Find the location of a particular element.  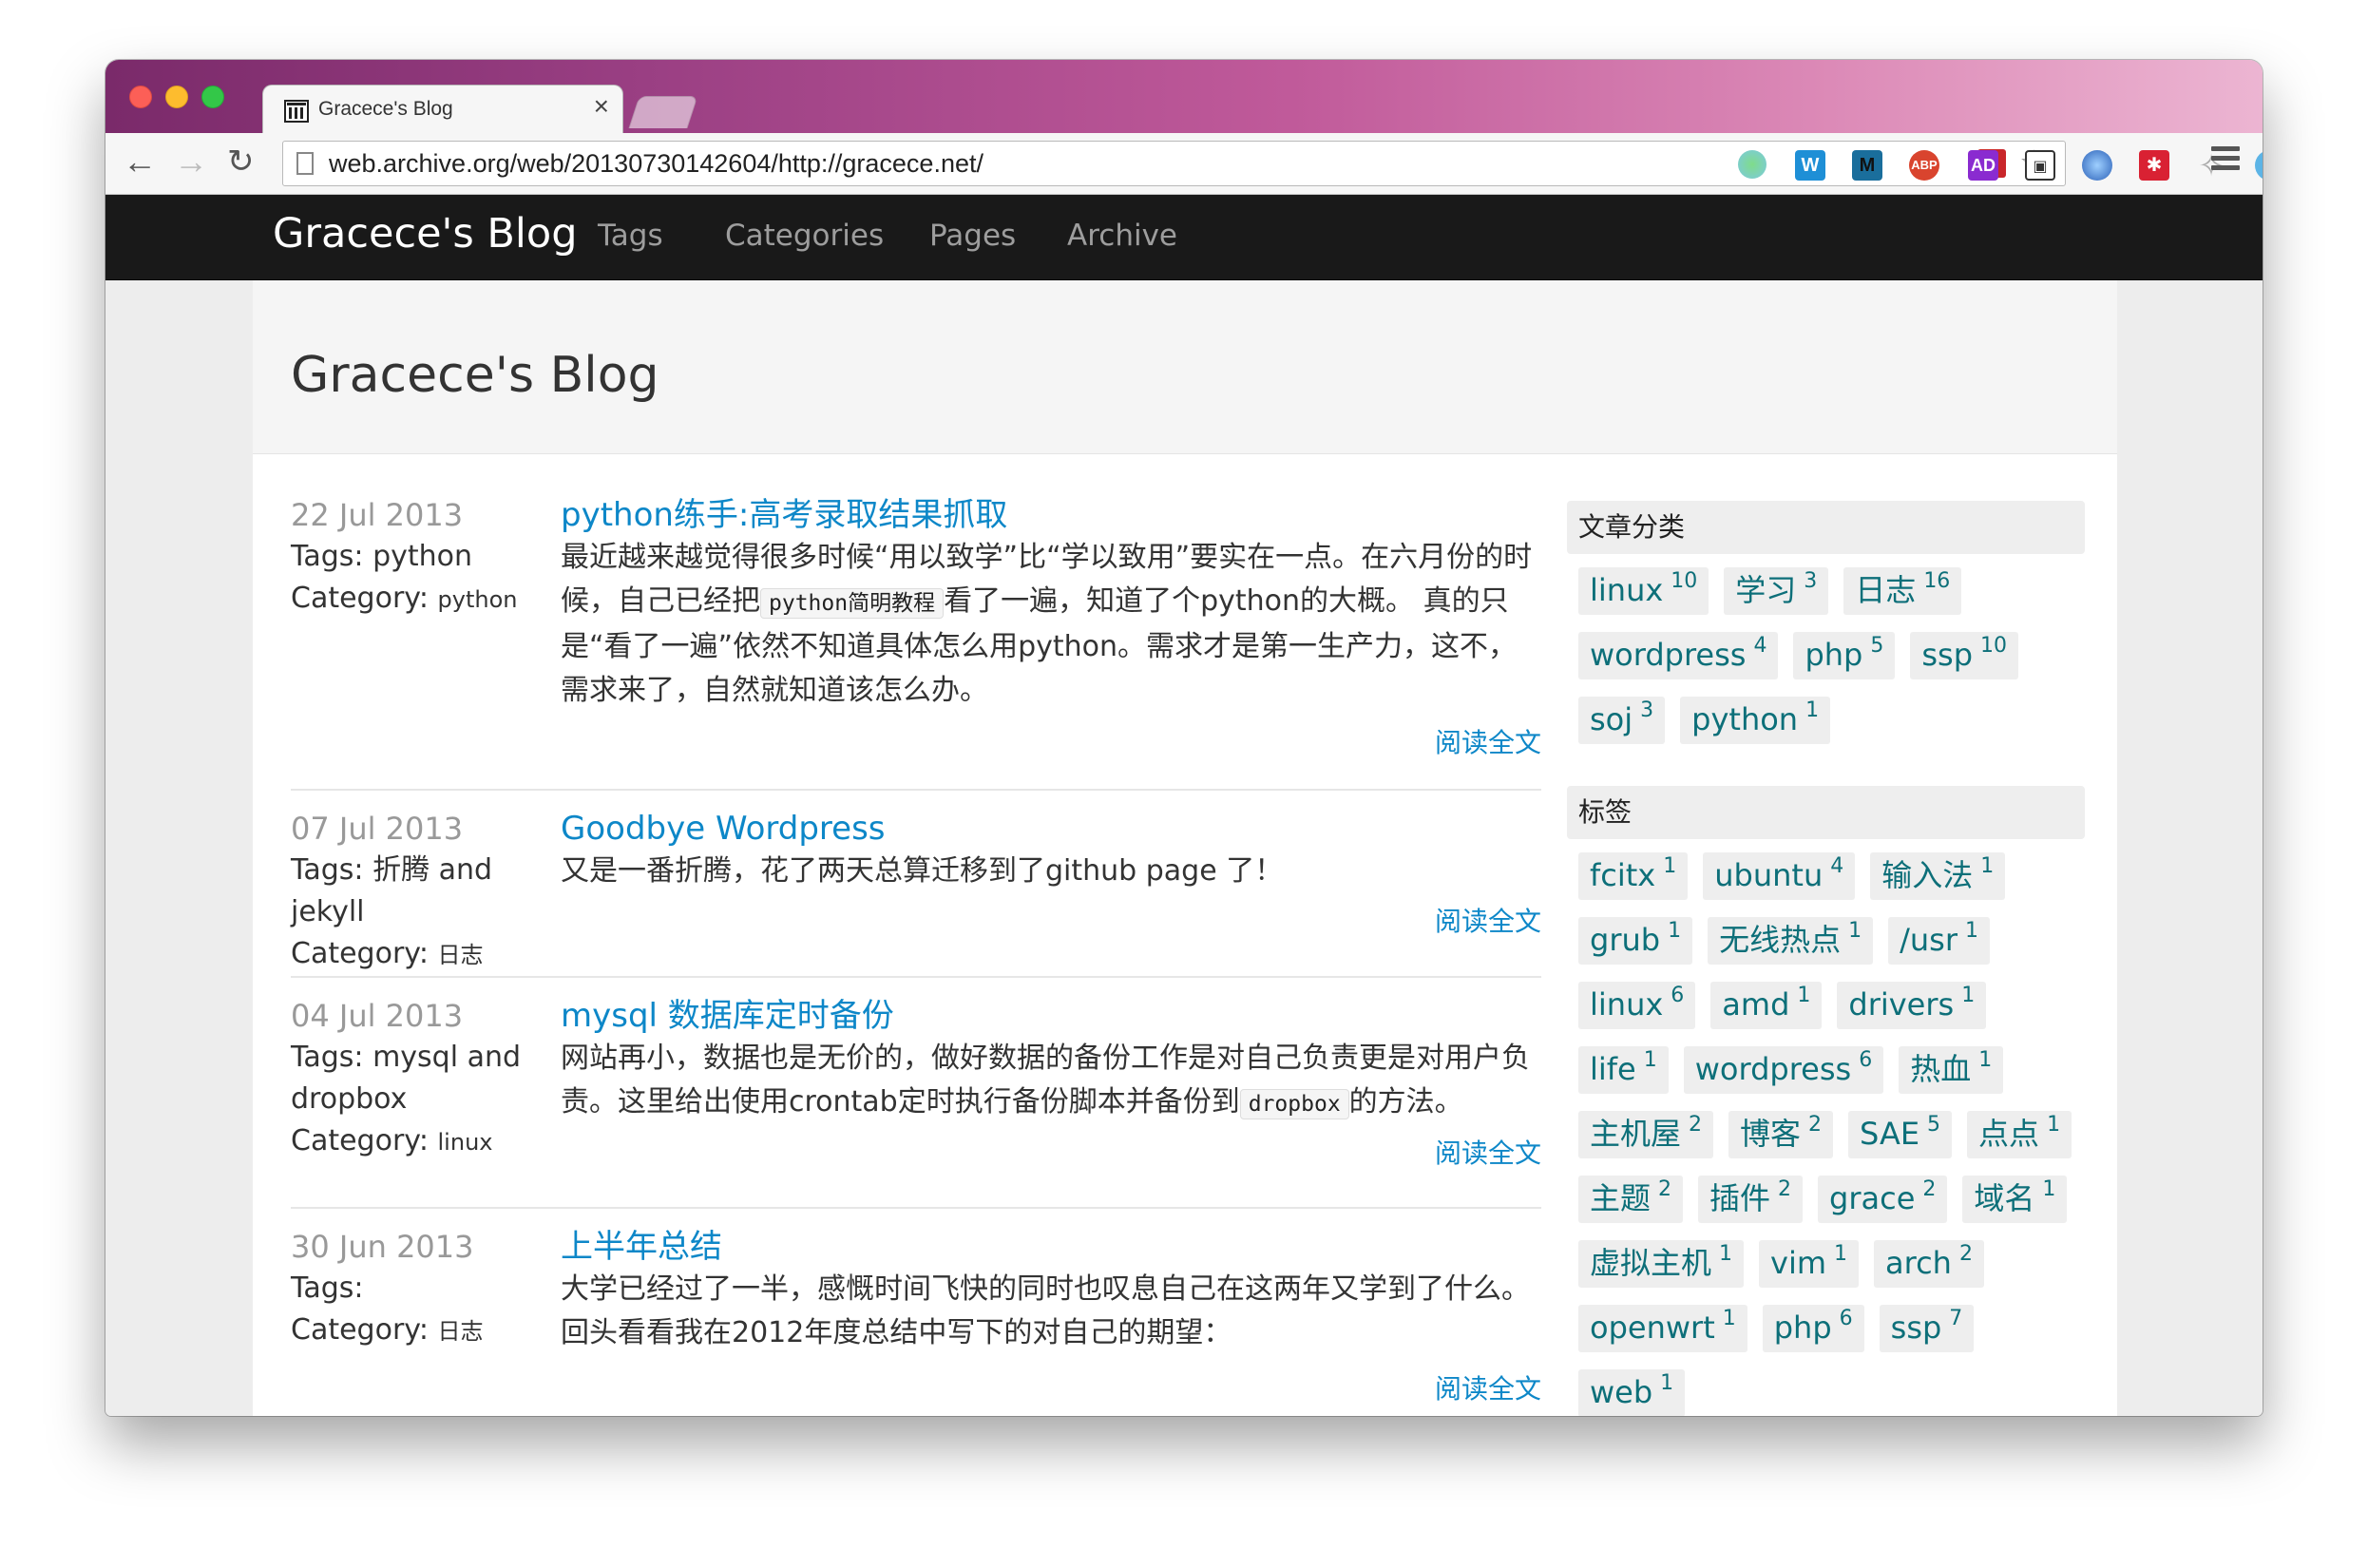

tag-link: openwrt 1 is located at coordinates (1663, 1328).